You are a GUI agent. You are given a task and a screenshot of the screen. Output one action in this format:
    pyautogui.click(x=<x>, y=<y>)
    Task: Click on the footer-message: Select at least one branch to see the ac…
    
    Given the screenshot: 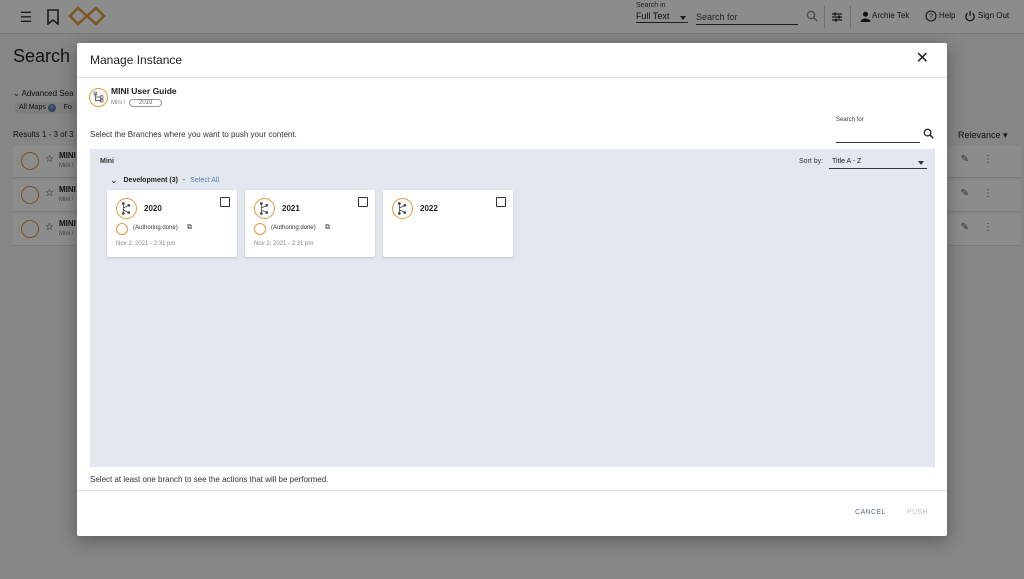 What is the action you would take?
    pyautogui.click(x=209, y=479)
    